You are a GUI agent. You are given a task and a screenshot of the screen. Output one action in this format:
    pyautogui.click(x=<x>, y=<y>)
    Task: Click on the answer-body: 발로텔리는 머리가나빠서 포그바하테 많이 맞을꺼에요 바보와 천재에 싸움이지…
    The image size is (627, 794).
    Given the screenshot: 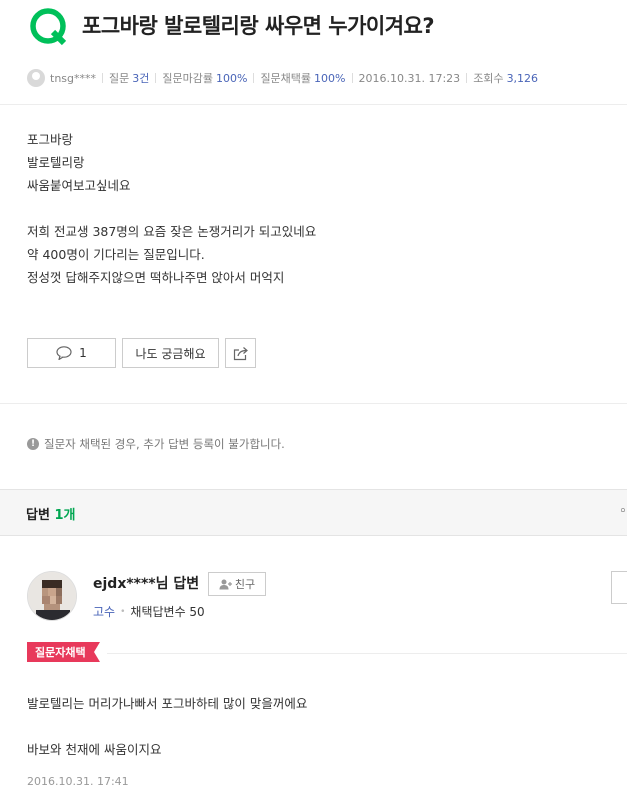 What is the action you would take?
    pyautogui.click(x=167, y=726)
    